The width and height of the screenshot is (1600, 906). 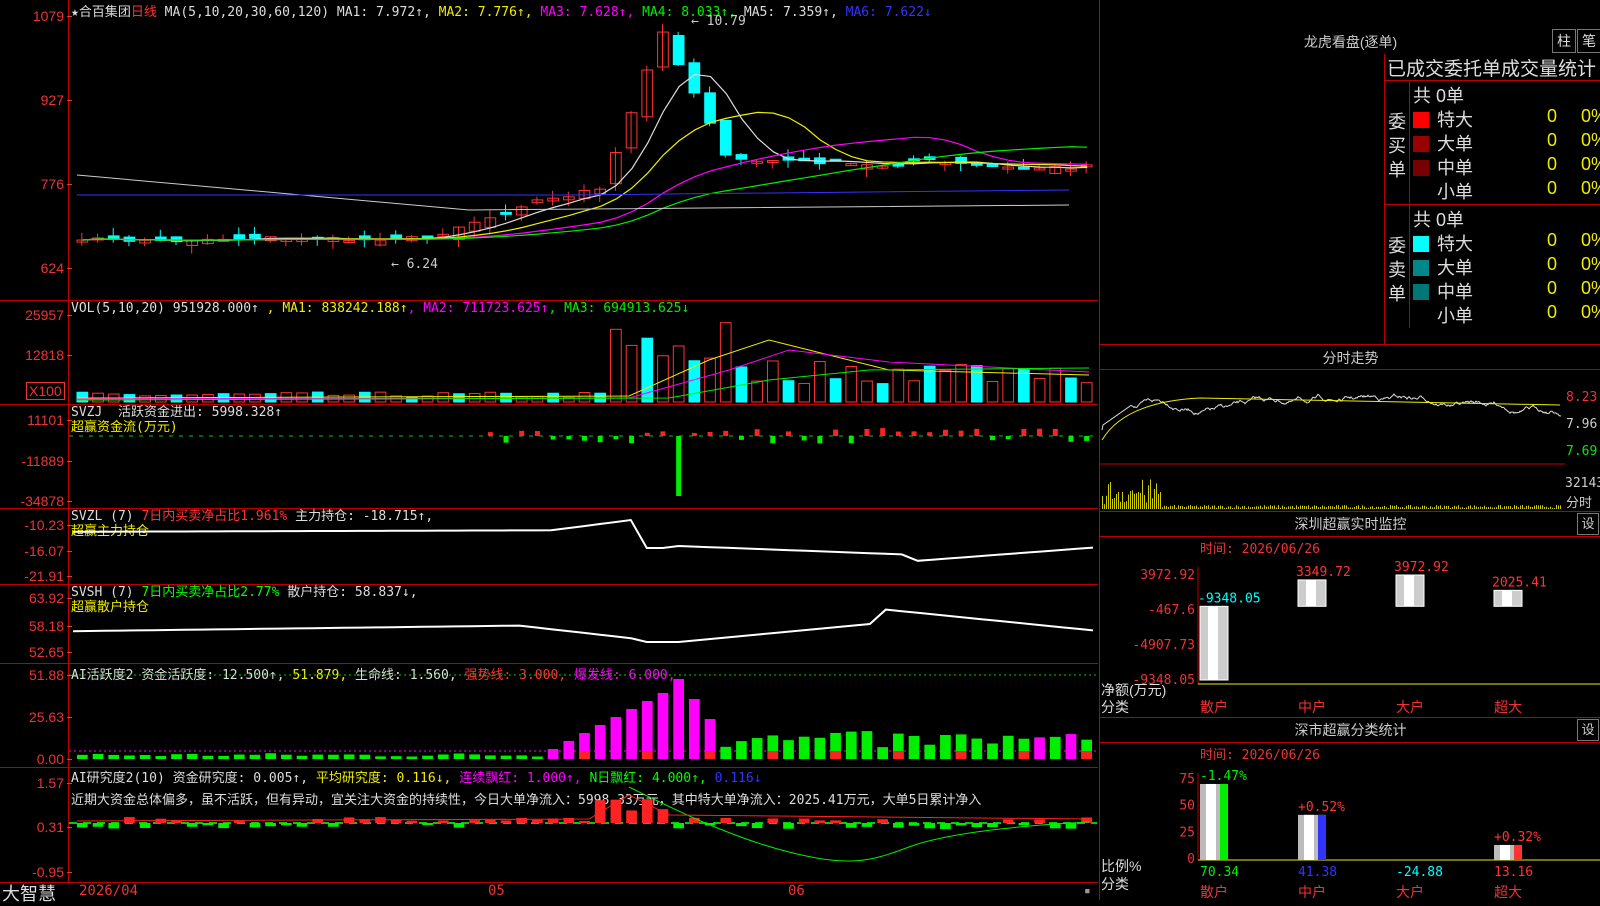 What do you see at coordinates (583, 808) in the screenshot?
I see `research-red-line` at bounding box center [583, 808].